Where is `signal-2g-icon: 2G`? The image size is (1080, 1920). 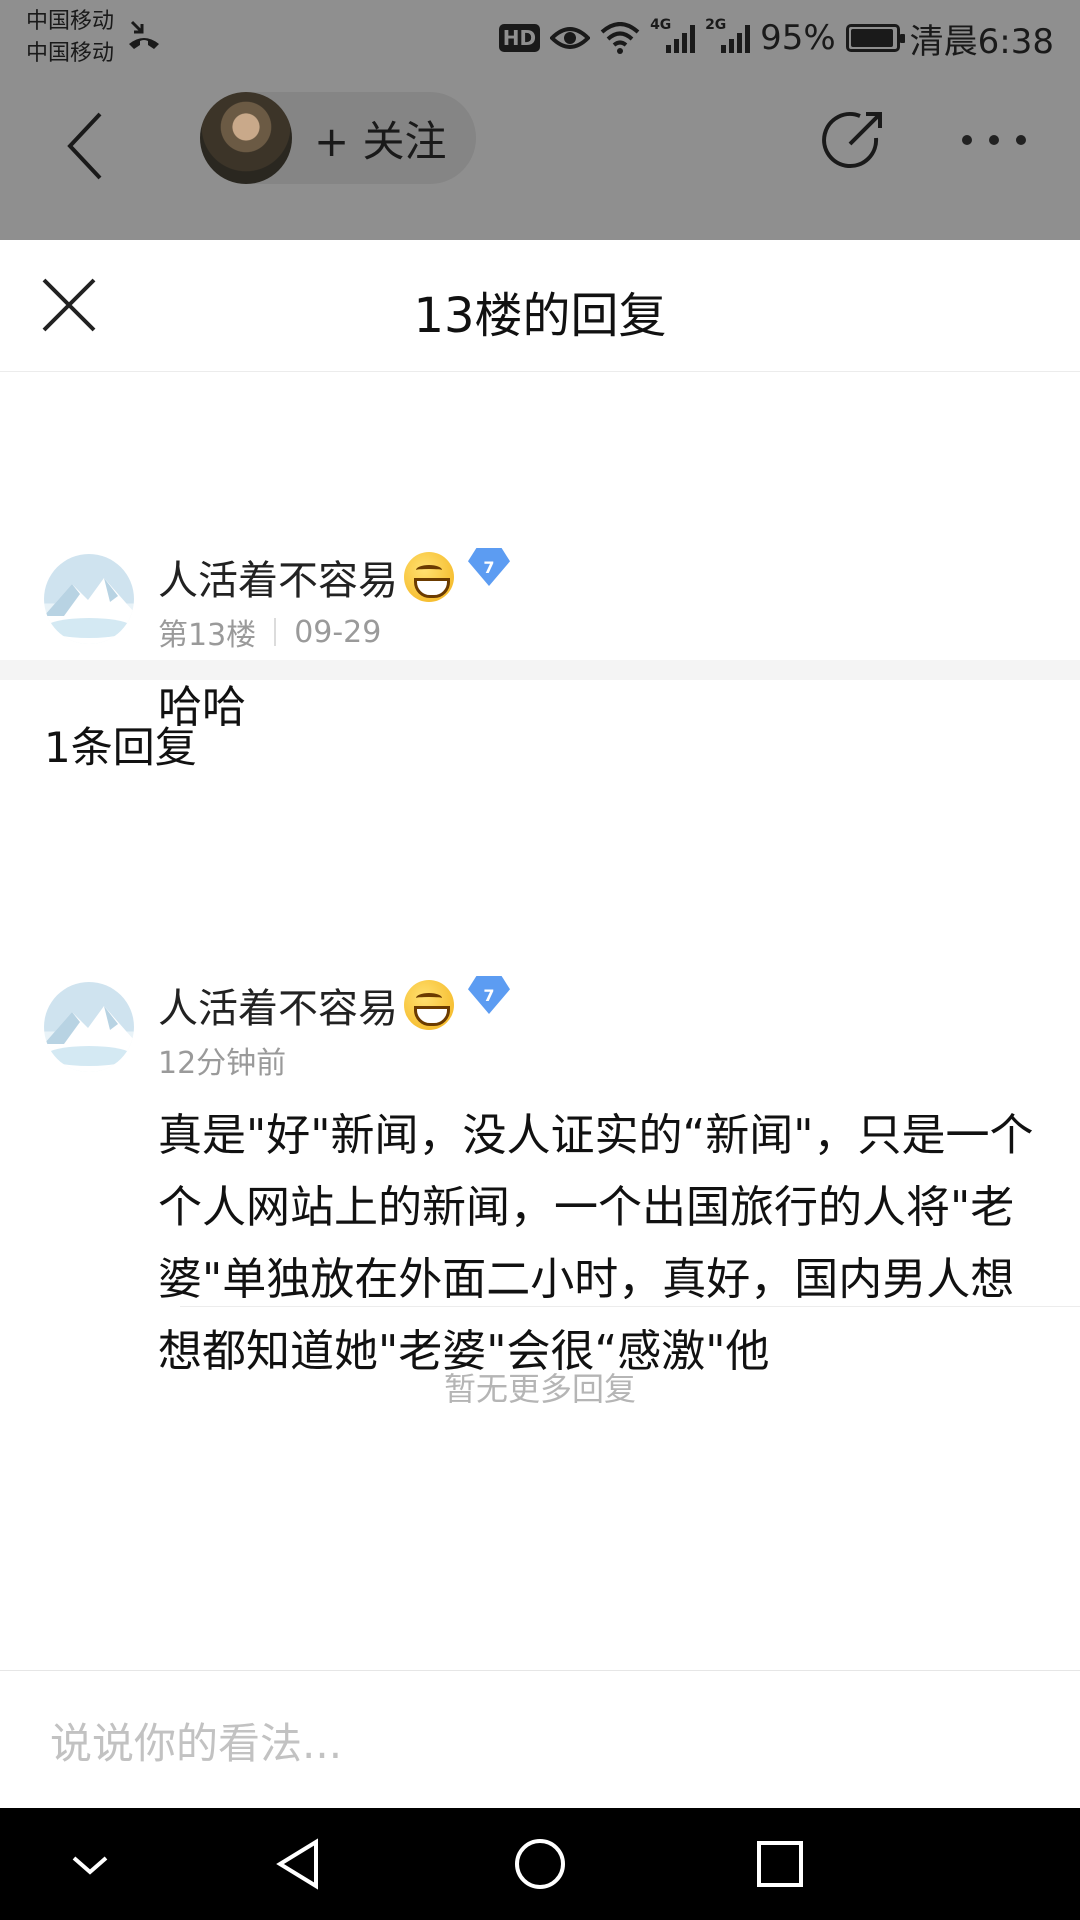 signal-2g-icon: 2G is located at coordinates (728, 35).